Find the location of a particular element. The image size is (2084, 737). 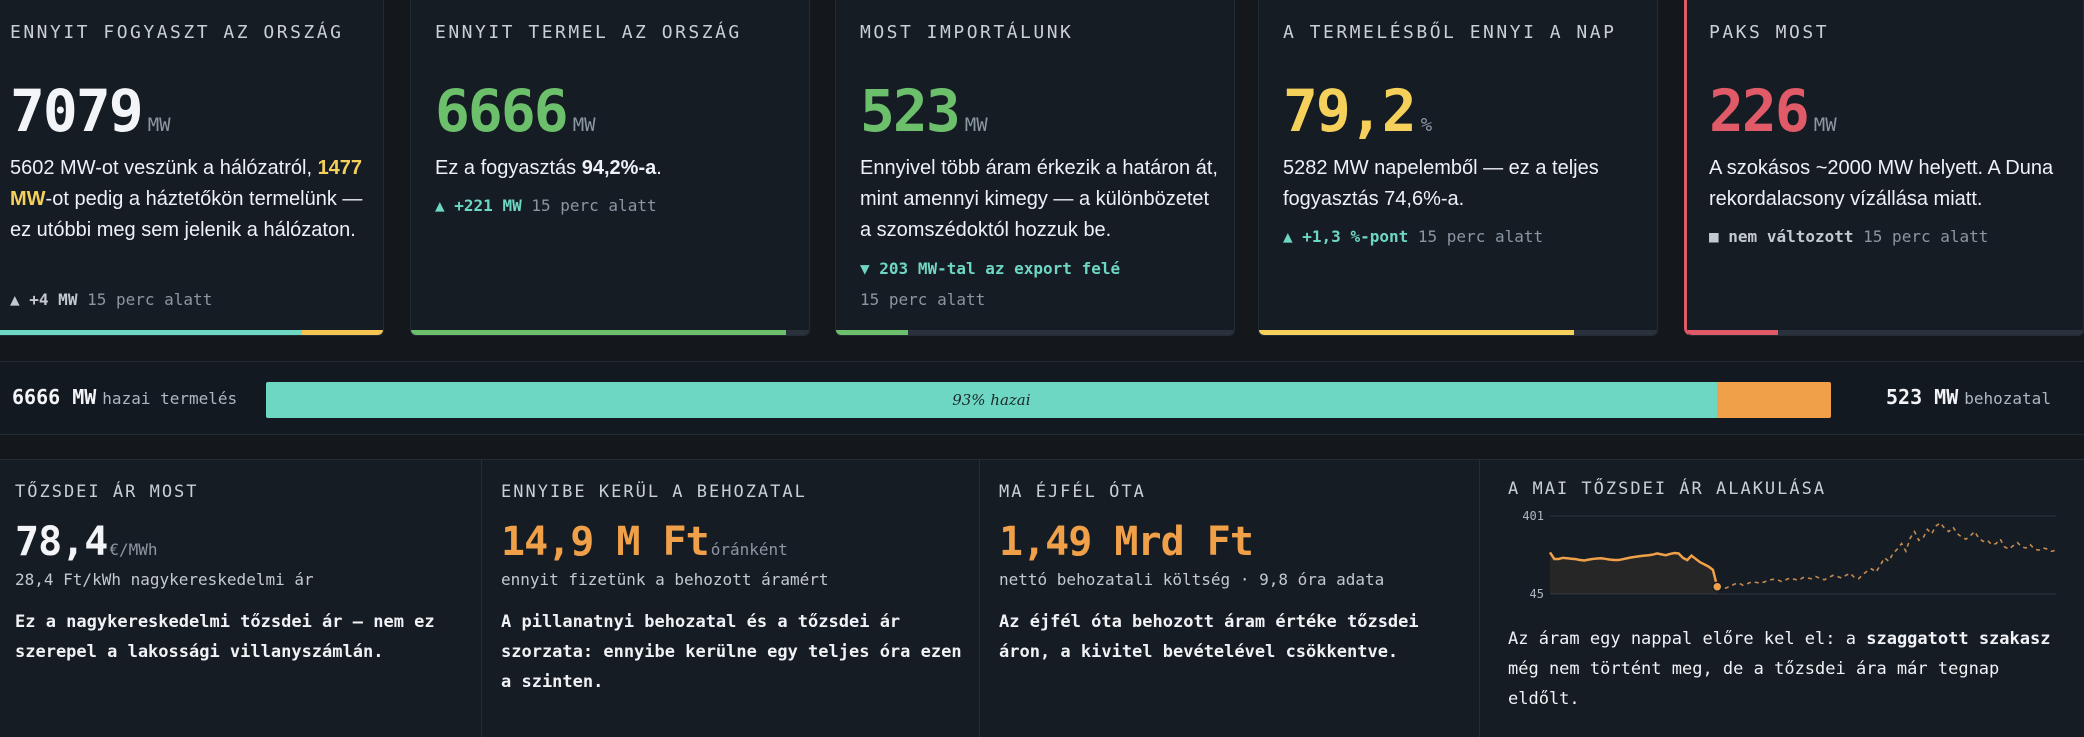

card-value: 523 MW is located at coordinates (924, 118).